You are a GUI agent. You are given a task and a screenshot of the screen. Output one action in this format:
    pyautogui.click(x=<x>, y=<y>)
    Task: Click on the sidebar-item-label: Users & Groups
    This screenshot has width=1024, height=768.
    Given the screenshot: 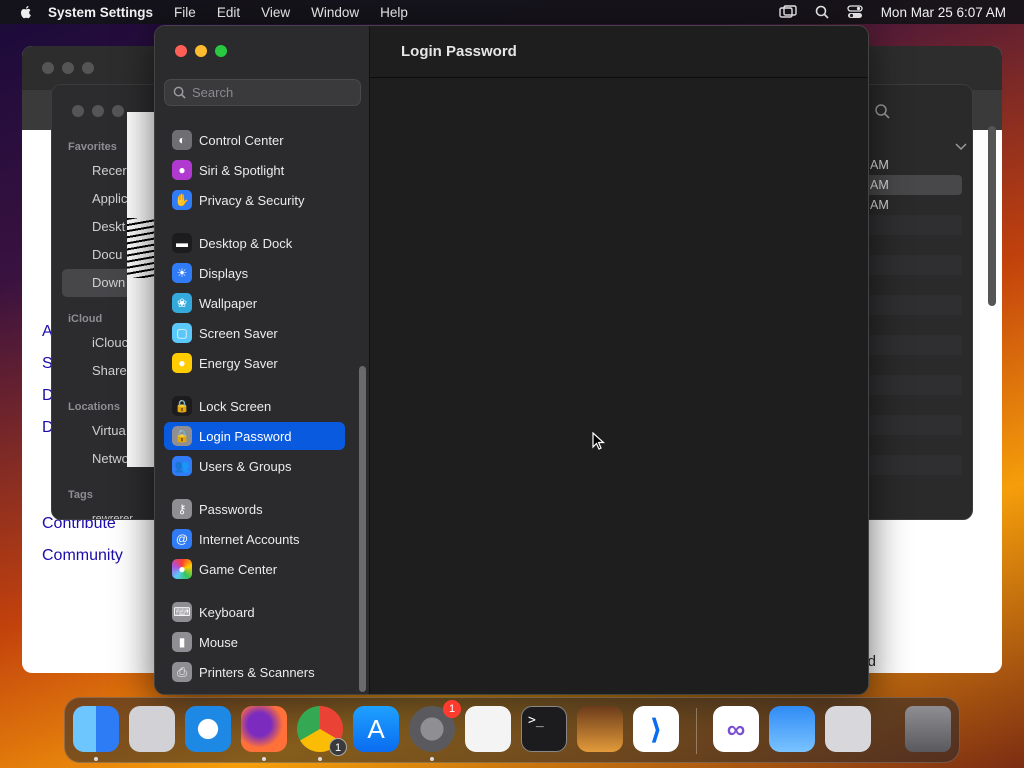 What is the action you would take?
    pyautogui.click(x=245, y=466)
    